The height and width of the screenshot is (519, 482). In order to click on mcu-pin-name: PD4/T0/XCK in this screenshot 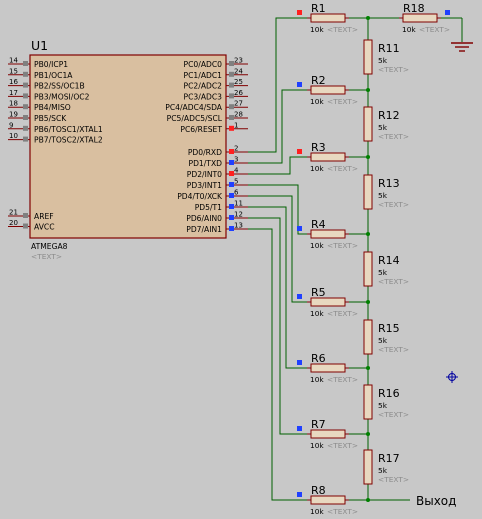, I will do `click(200, 196)`.